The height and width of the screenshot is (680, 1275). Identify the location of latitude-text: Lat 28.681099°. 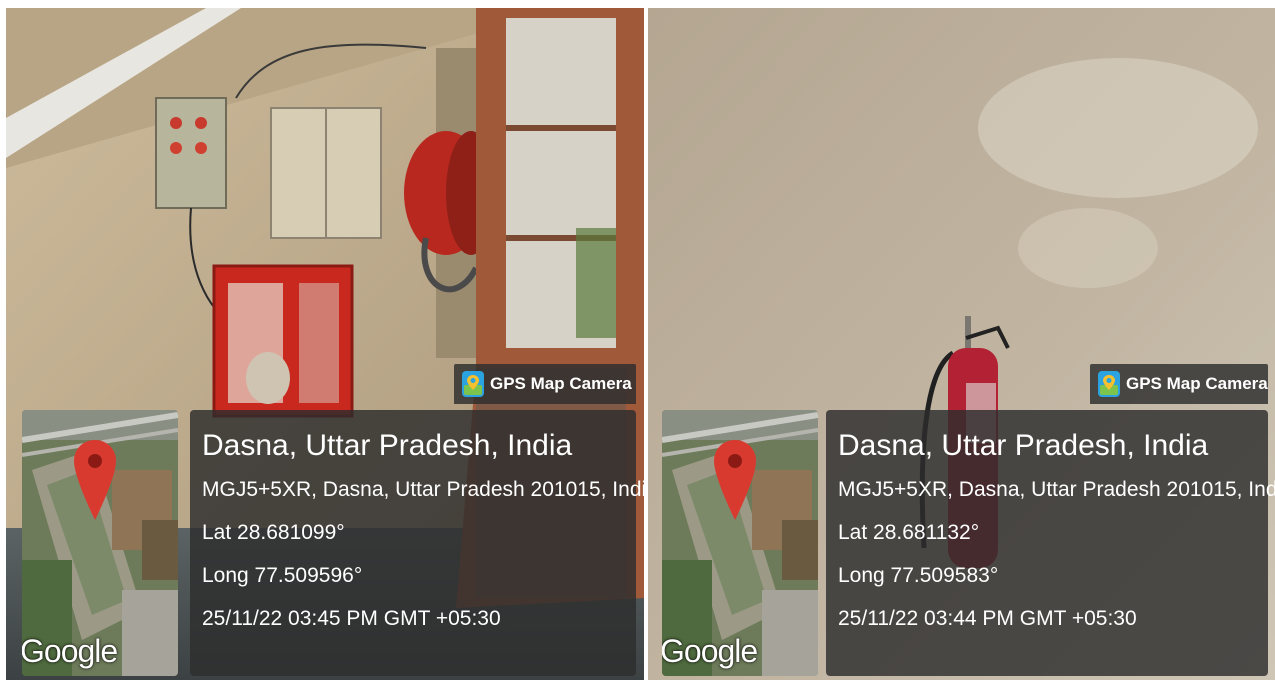
(273, 532).